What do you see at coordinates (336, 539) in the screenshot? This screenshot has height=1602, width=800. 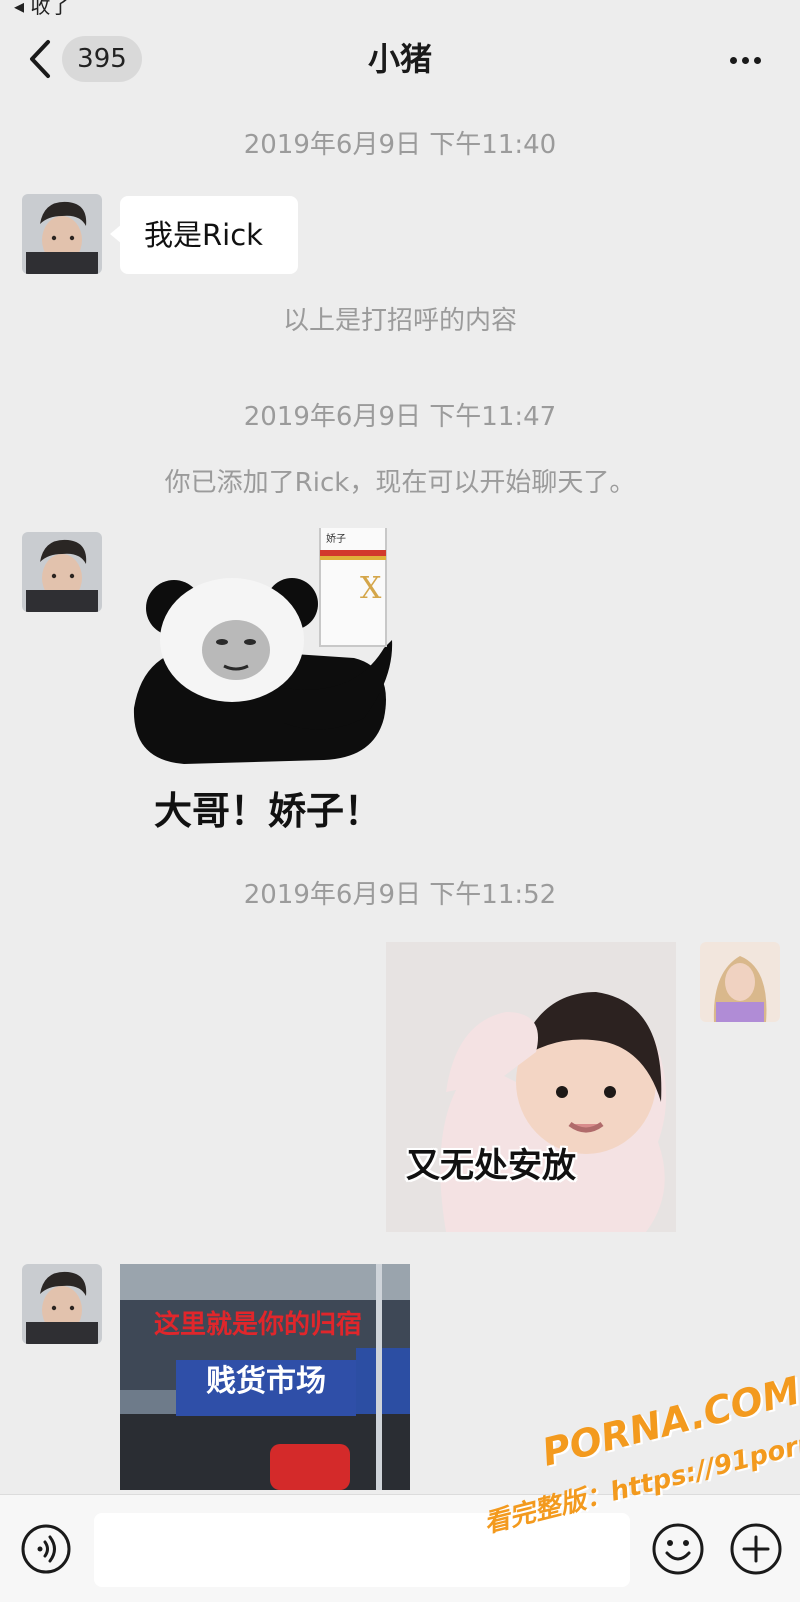 I see `sticker-pack-label: 娇子` at bounding box center [336, 539].